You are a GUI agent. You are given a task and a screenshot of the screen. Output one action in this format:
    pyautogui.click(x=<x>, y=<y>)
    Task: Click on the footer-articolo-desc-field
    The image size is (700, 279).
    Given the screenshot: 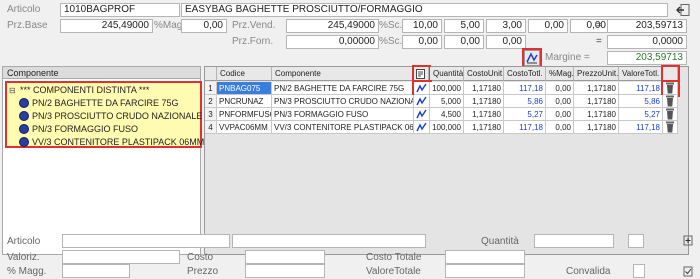 What is the action you would take?
    pyautogui.click(x=329, y=241)
    